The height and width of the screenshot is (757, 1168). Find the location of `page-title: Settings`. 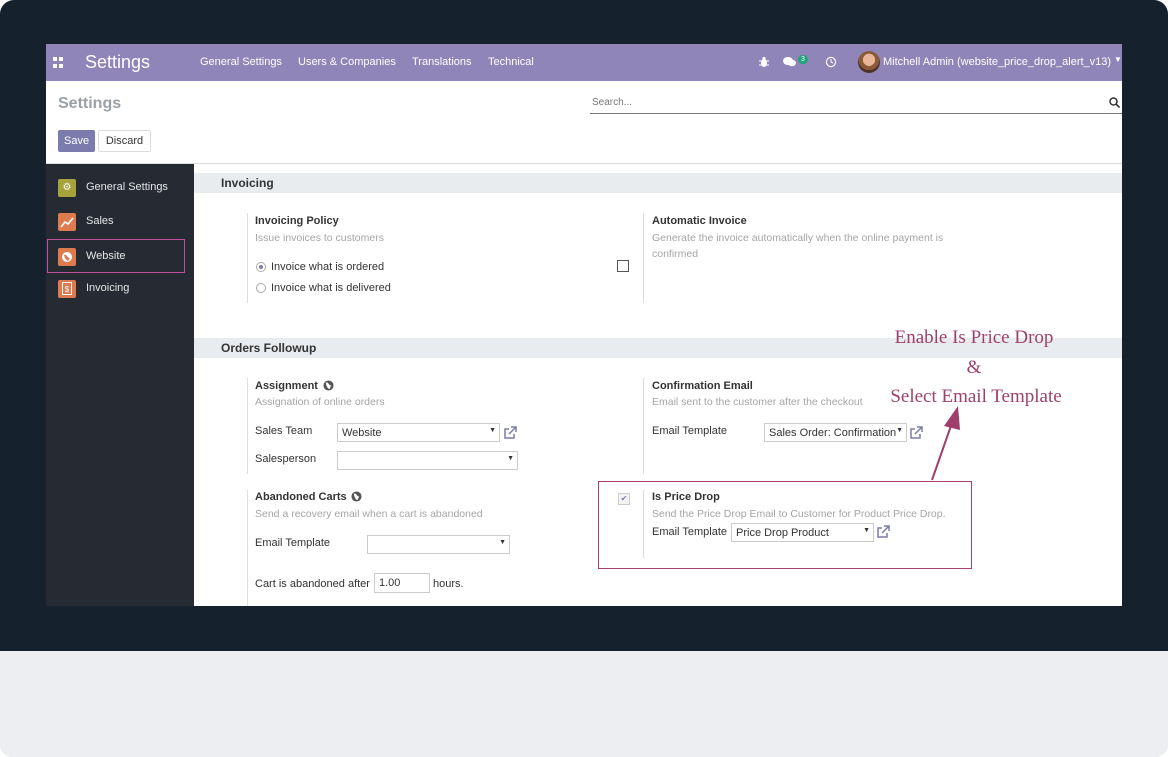

page-title: Settings is located at coordinates (90, 103).